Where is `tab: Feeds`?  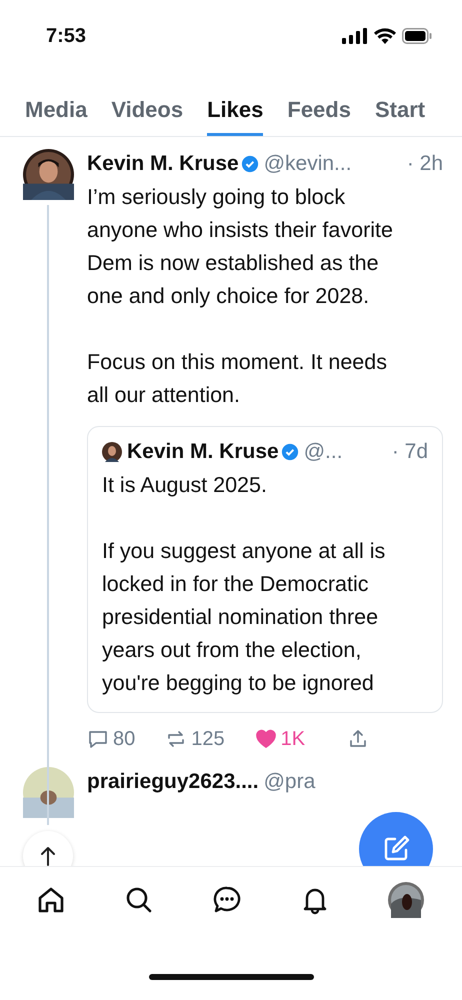
tab: Feeds is located at coordinates (319, 104).